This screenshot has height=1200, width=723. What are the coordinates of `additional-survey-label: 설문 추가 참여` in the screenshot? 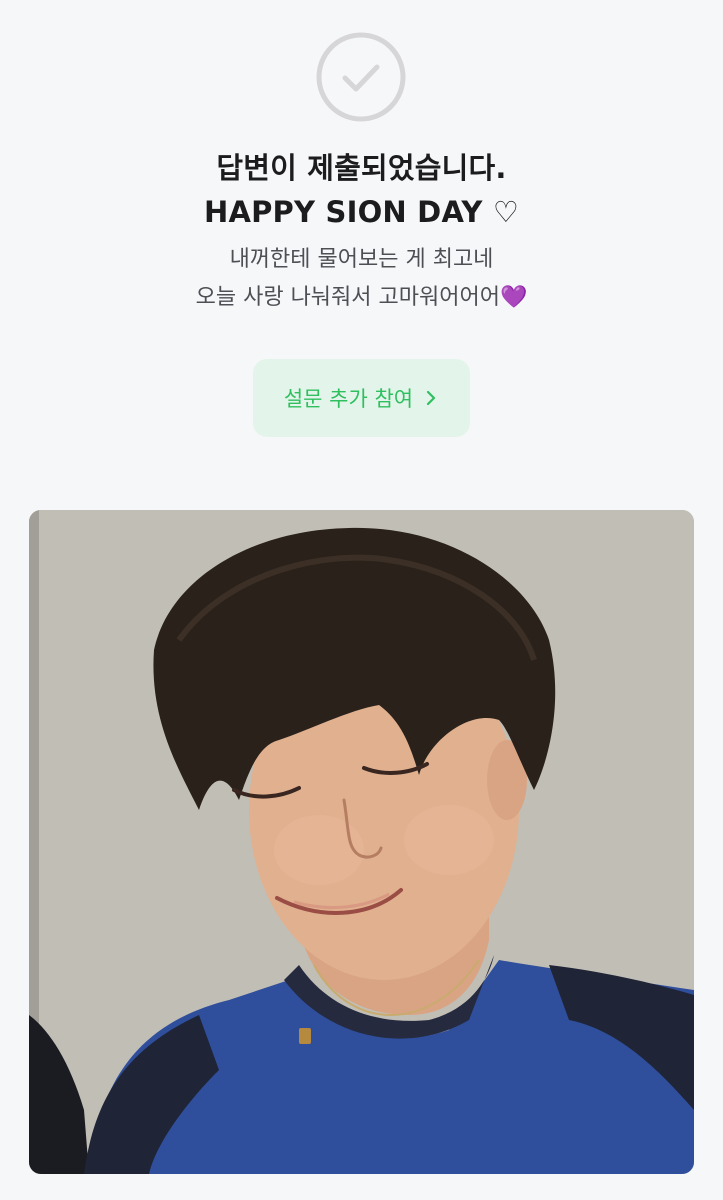 It's located at (348, 399).